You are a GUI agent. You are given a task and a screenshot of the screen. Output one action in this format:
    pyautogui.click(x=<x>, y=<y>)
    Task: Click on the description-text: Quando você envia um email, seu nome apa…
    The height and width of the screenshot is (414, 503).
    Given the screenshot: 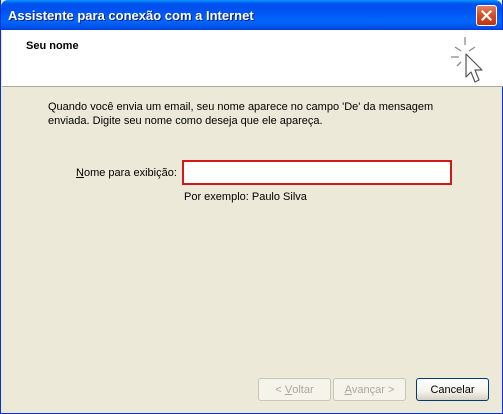 What is the action you would take?
    pyautogui.click(x=241, y=114)
    